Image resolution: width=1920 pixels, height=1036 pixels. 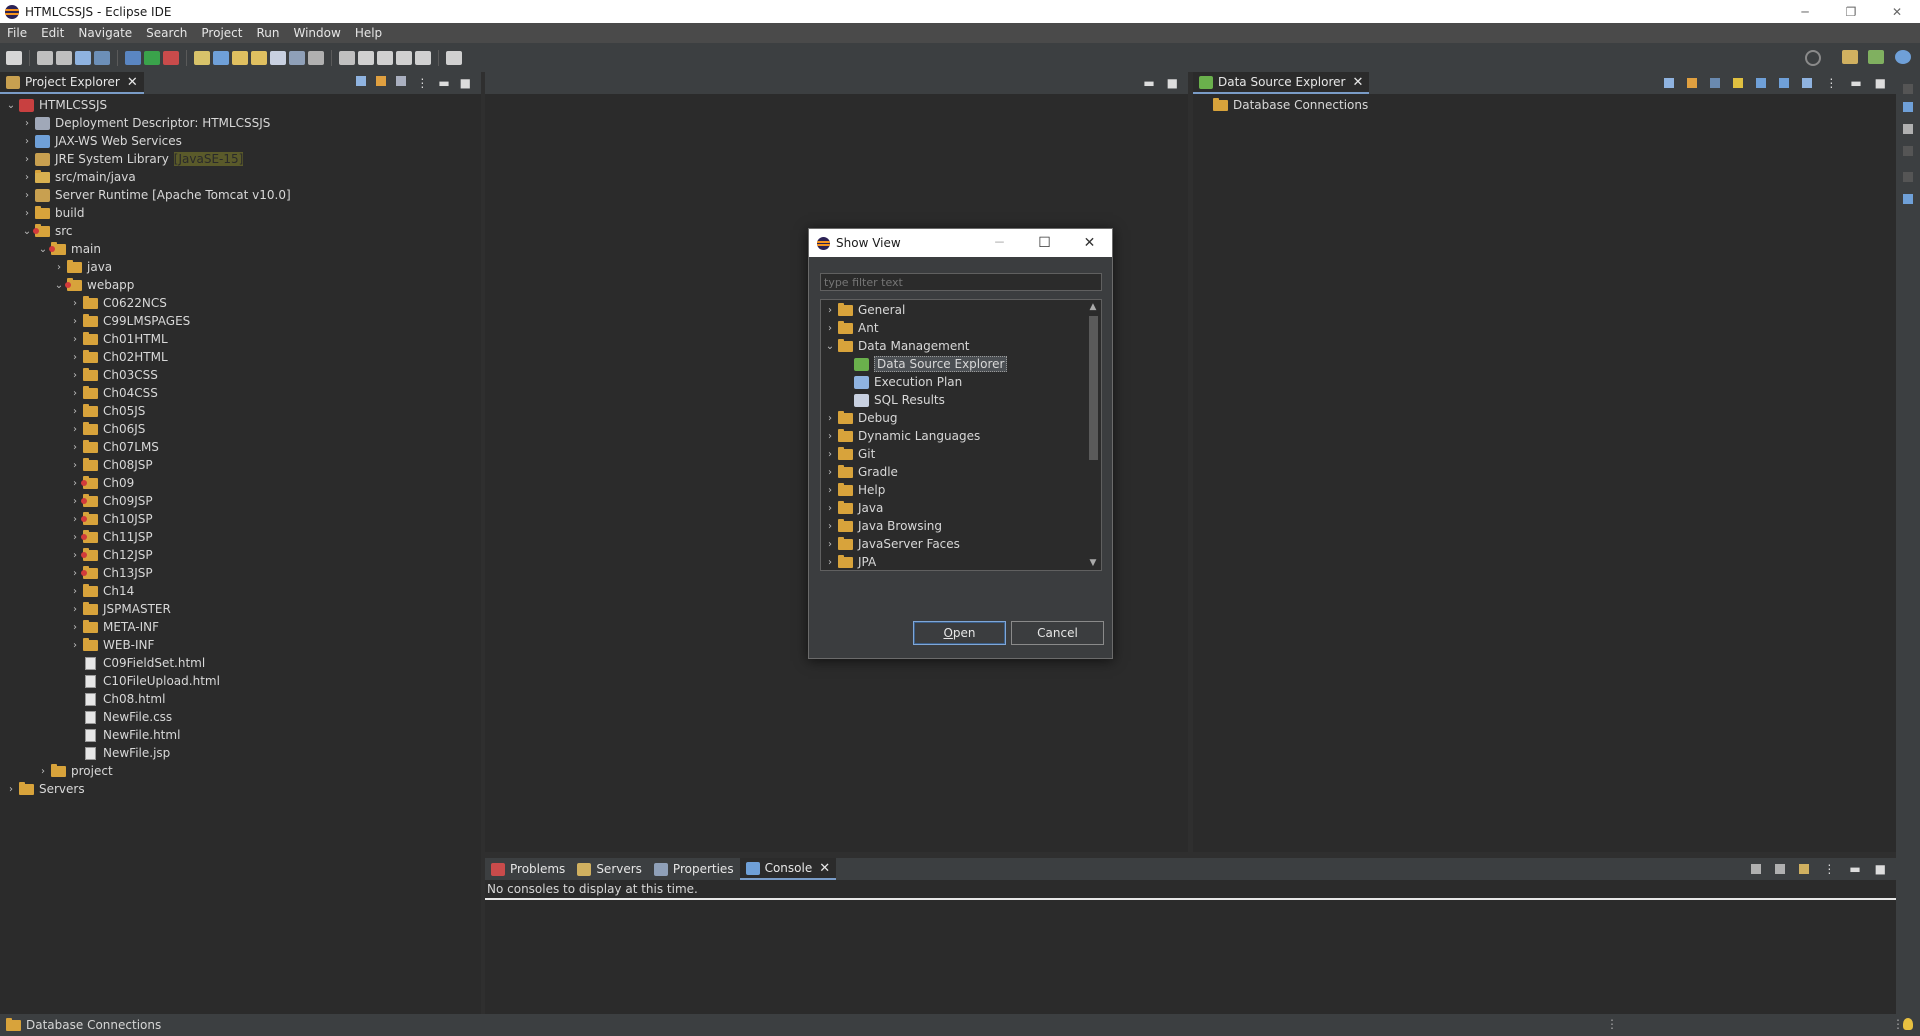 What do you see at coordinates (897, 346) in the screenshot?
I see `view-tree-item: ⌄ Data Management` at bounding box center [897, 346].